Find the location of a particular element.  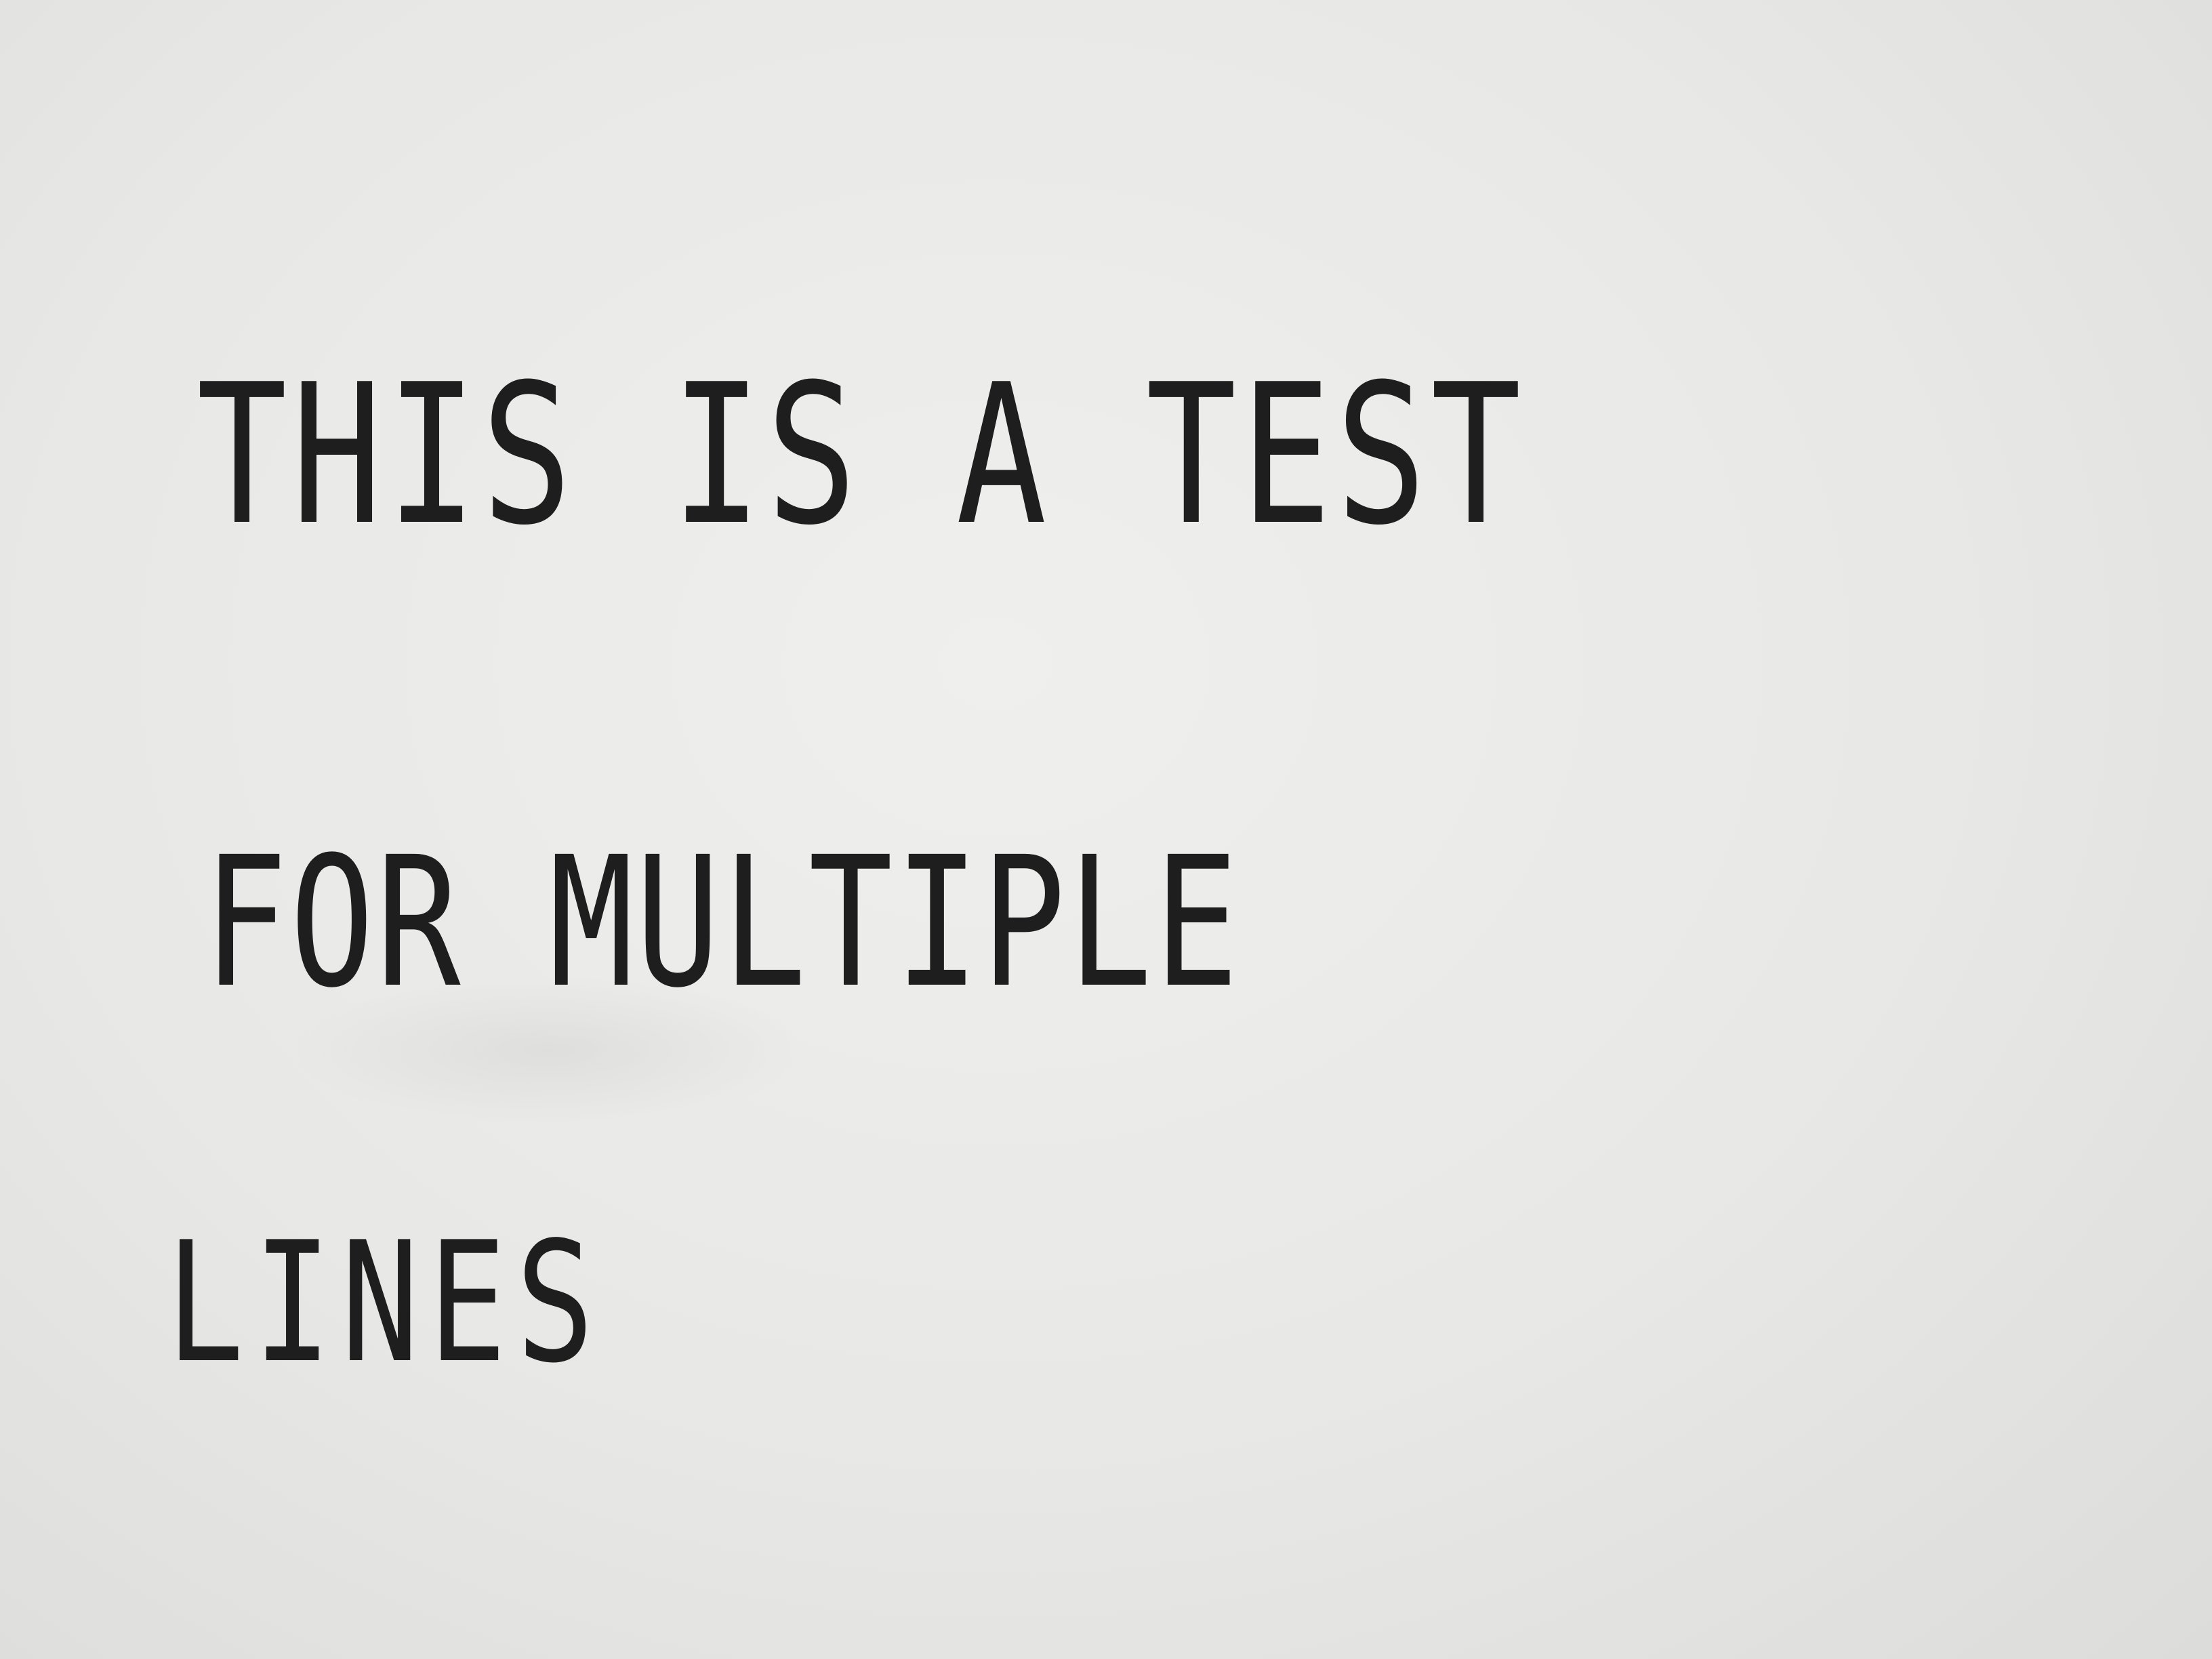

handwritten-line-3: LINES is located at coordinates (385, 1303).